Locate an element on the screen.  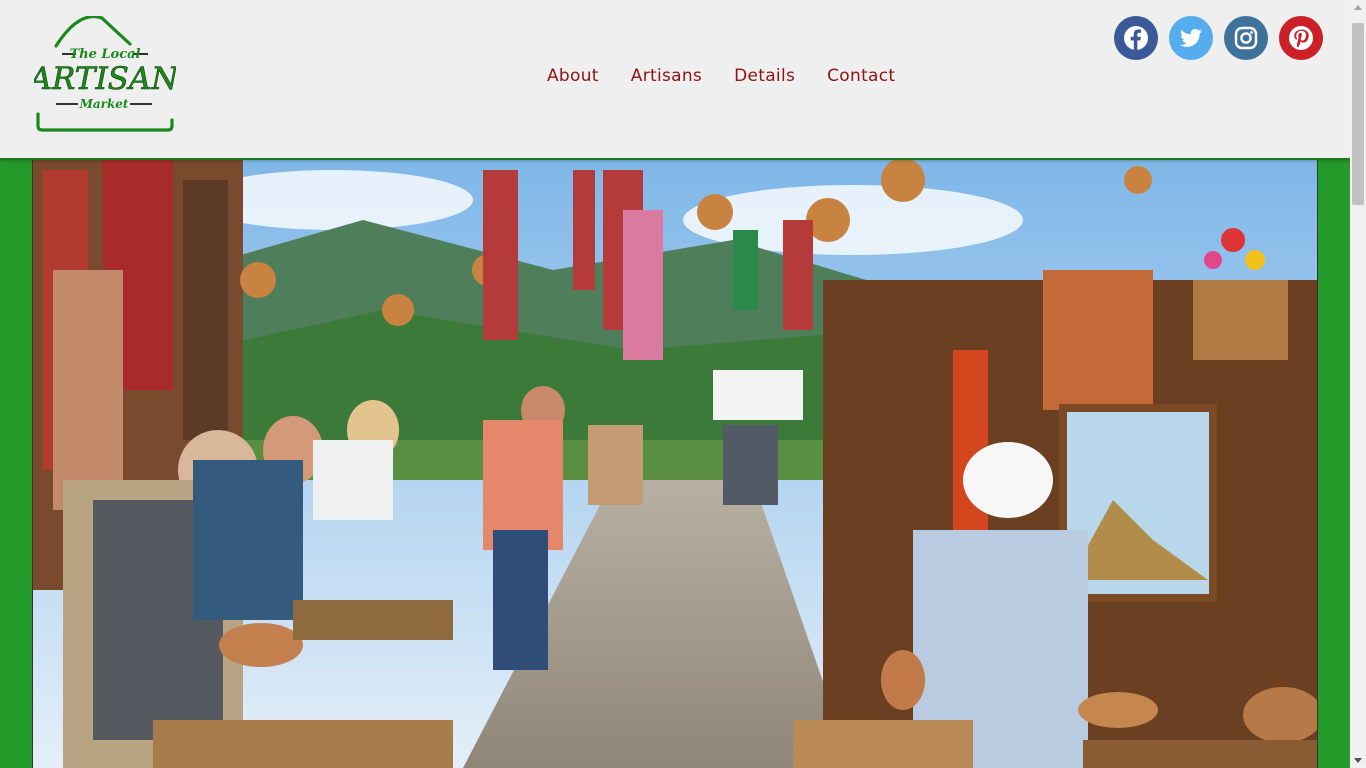
twitter-icon is located at coordinates (1191, 38).